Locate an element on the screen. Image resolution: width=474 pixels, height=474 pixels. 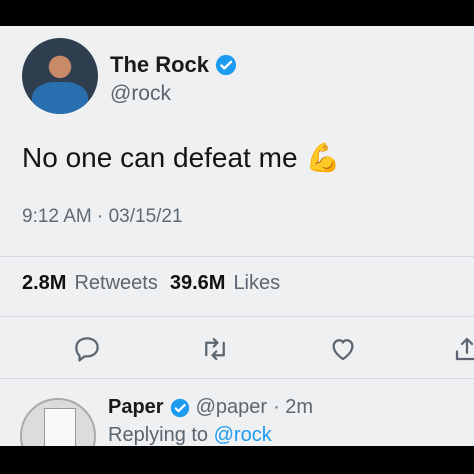
reply-time: · 2m is located at coordinates (293, 407).